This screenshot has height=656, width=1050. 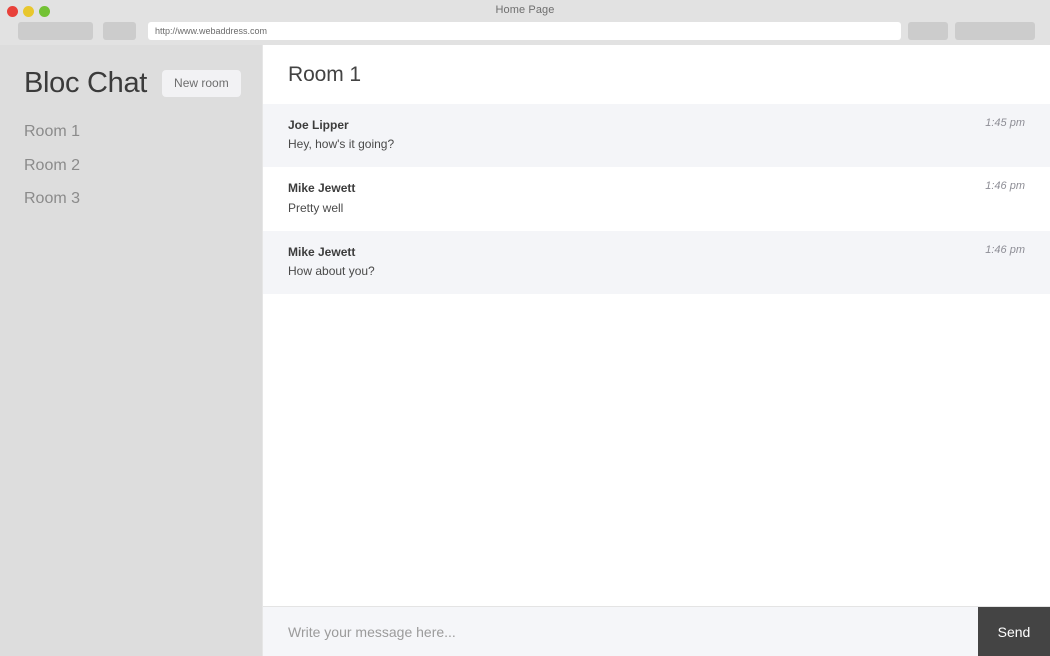 I want to click on browser-titlebar: Home Page, so click(x=525, y=11).